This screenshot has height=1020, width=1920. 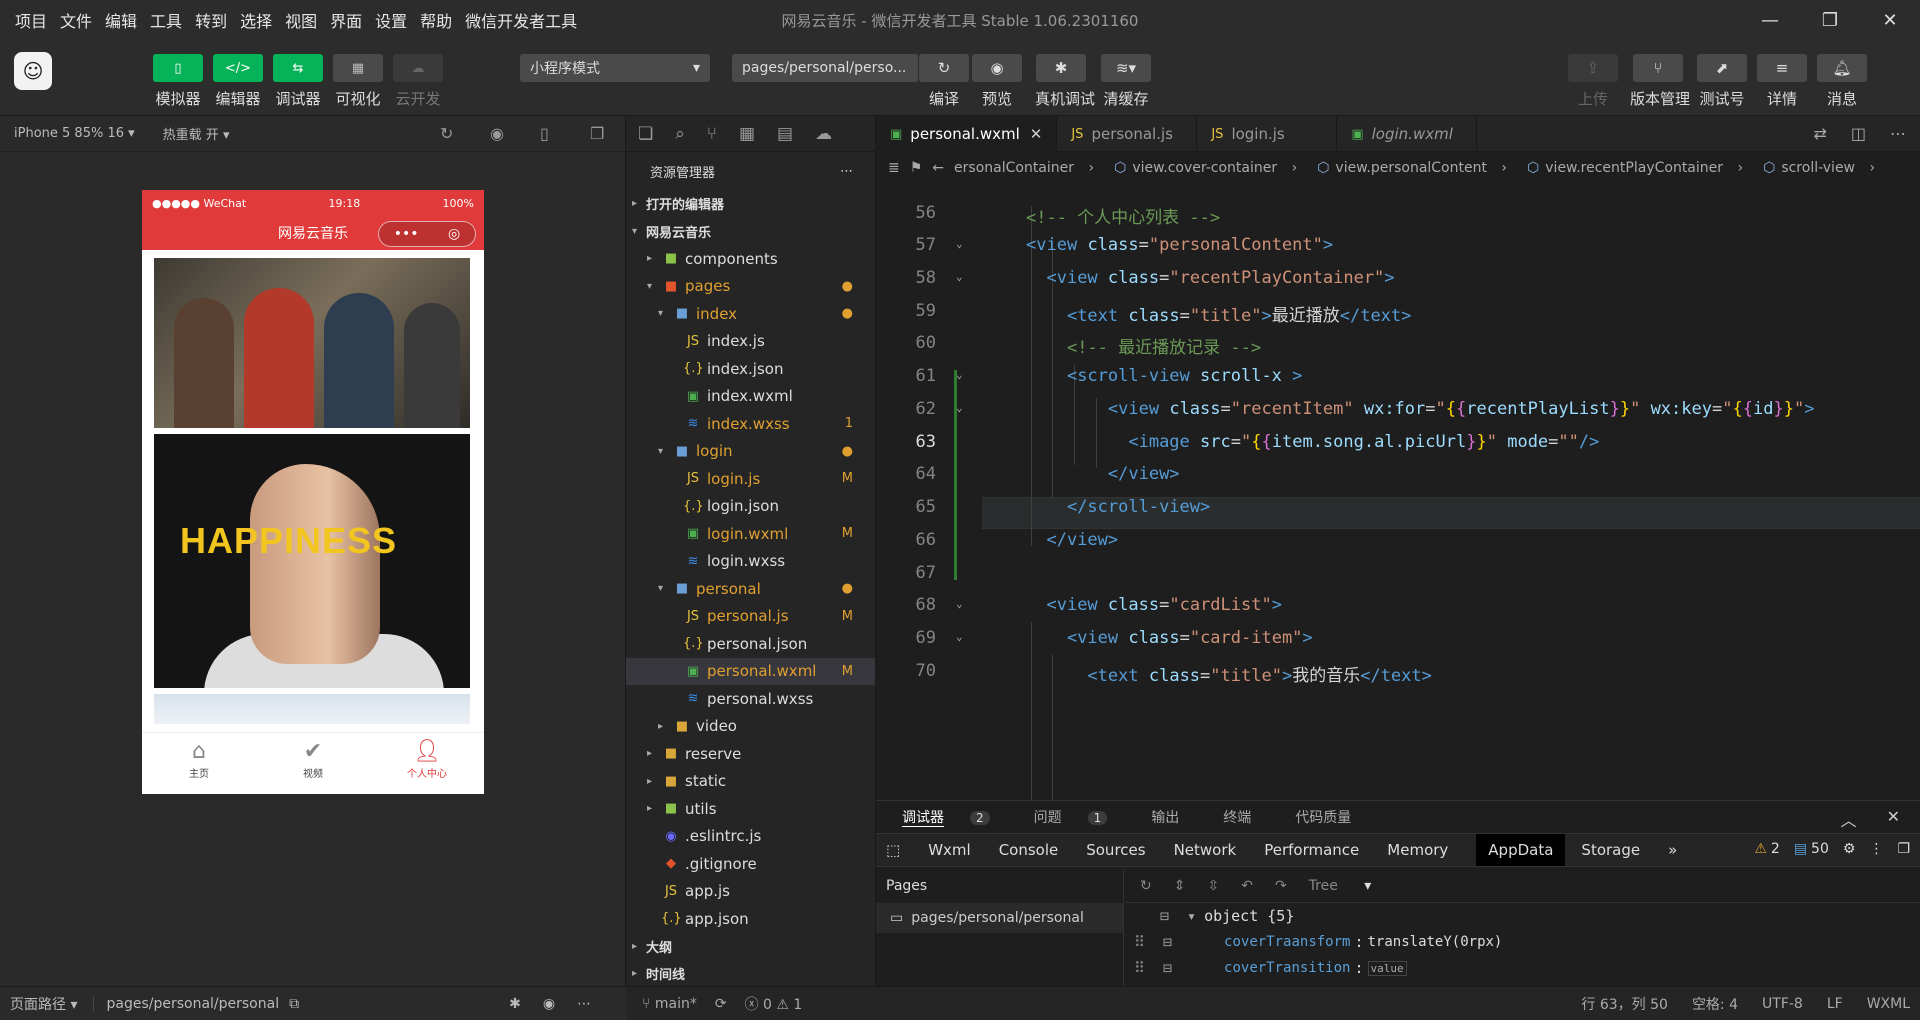 I want to click on editor-tab: ▣ login.wxml, so click(x=1407, y=134).